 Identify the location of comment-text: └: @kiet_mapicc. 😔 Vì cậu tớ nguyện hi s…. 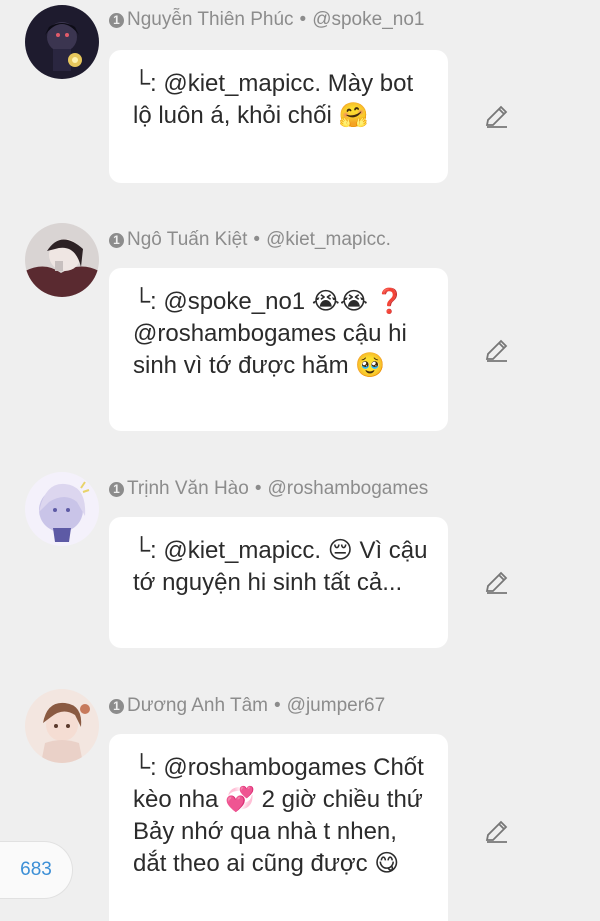
(280, 566).